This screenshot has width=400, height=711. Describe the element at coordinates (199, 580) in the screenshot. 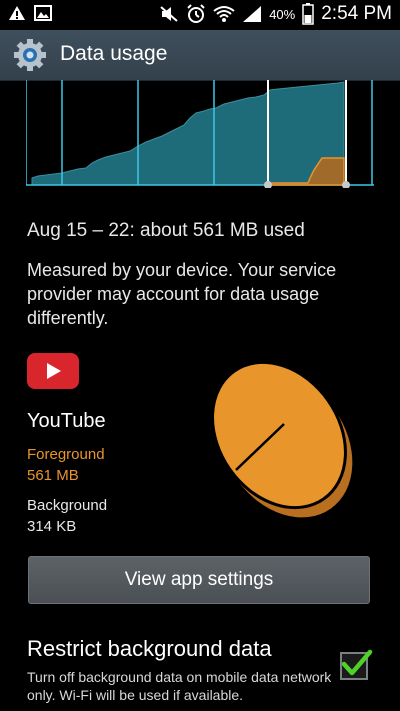

I see `view-app-settings-button: View app settings` at that location.